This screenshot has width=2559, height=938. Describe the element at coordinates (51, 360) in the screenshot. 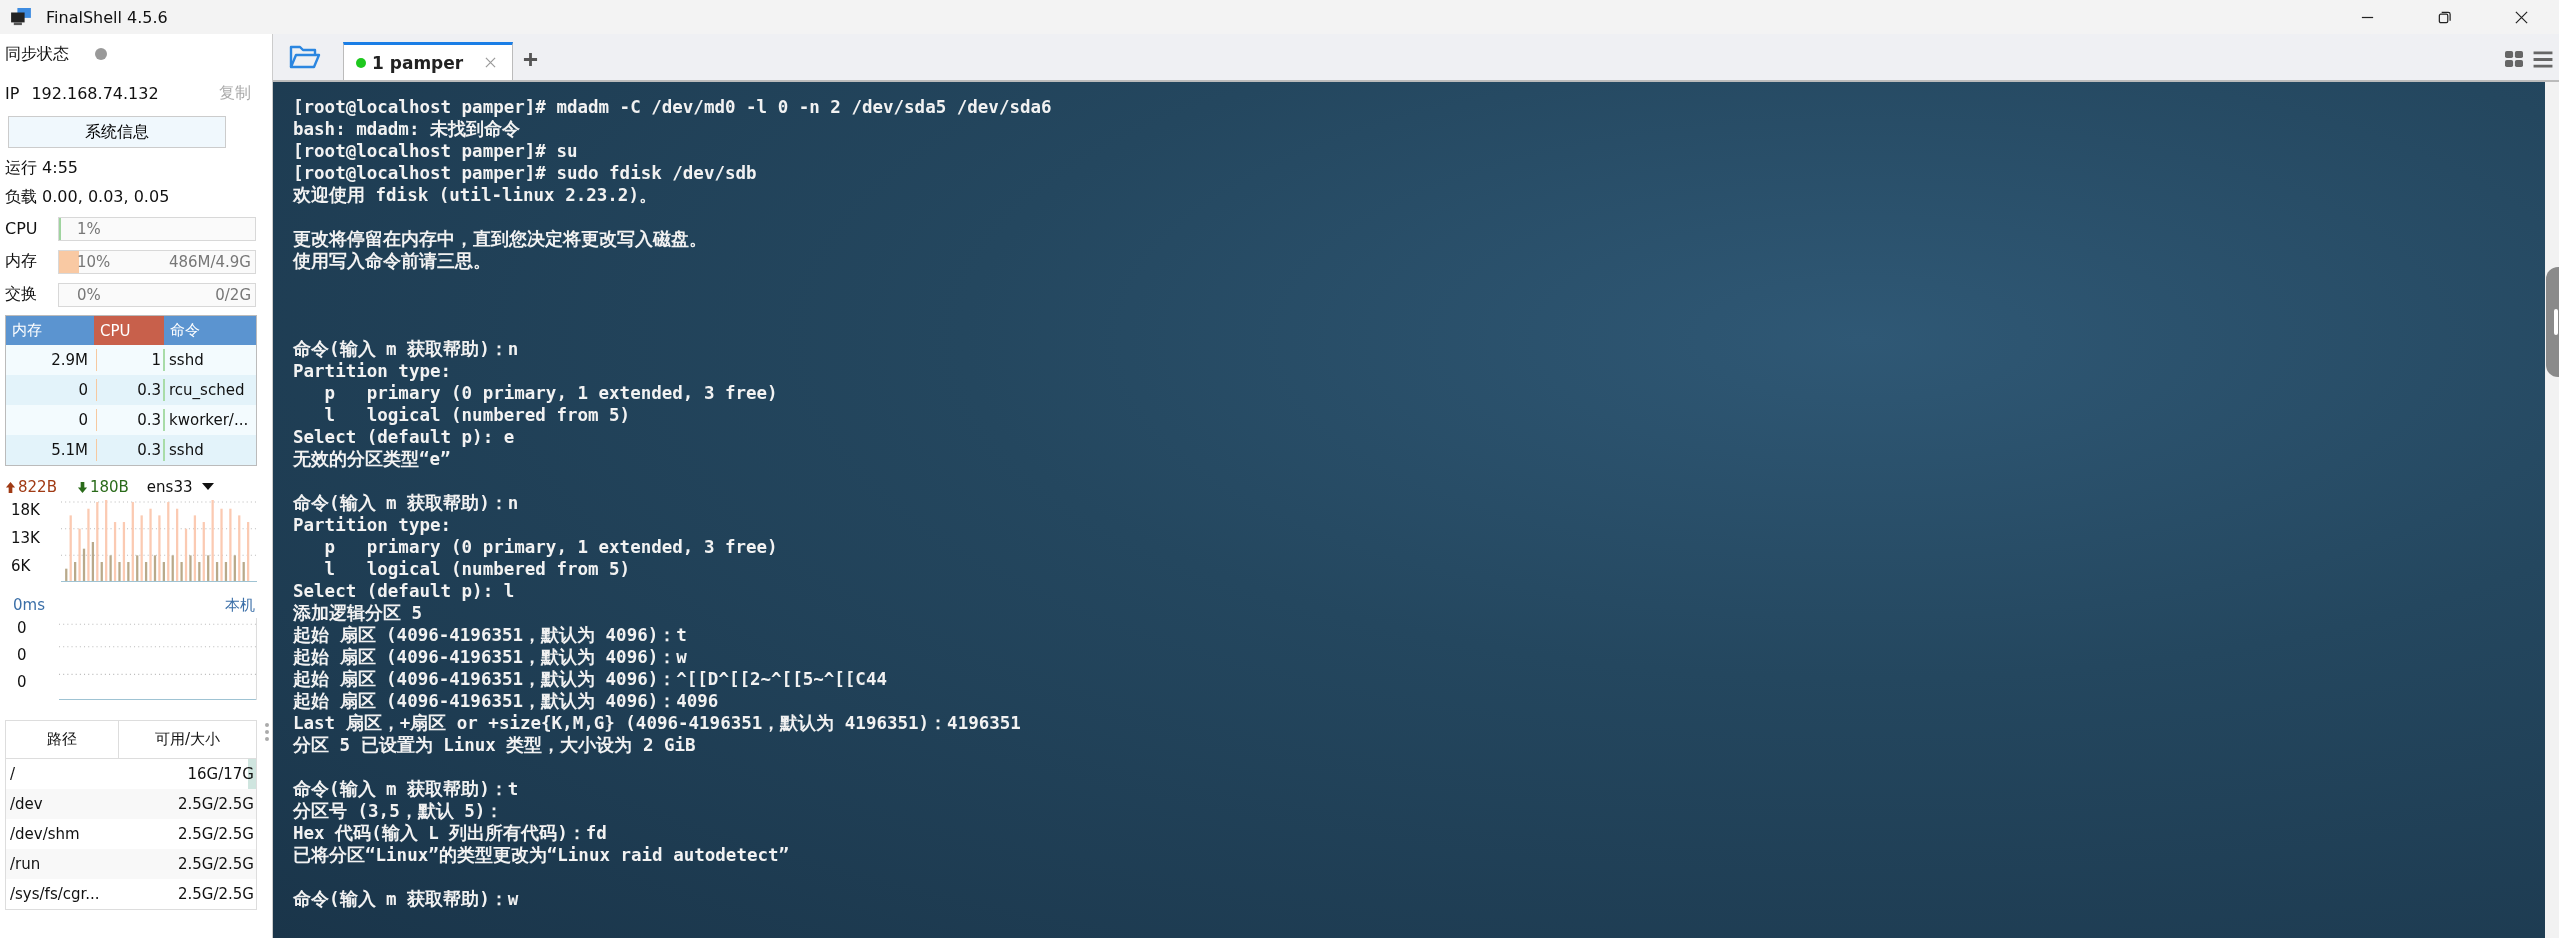

I see `table-cell: 2.9M` at that location.